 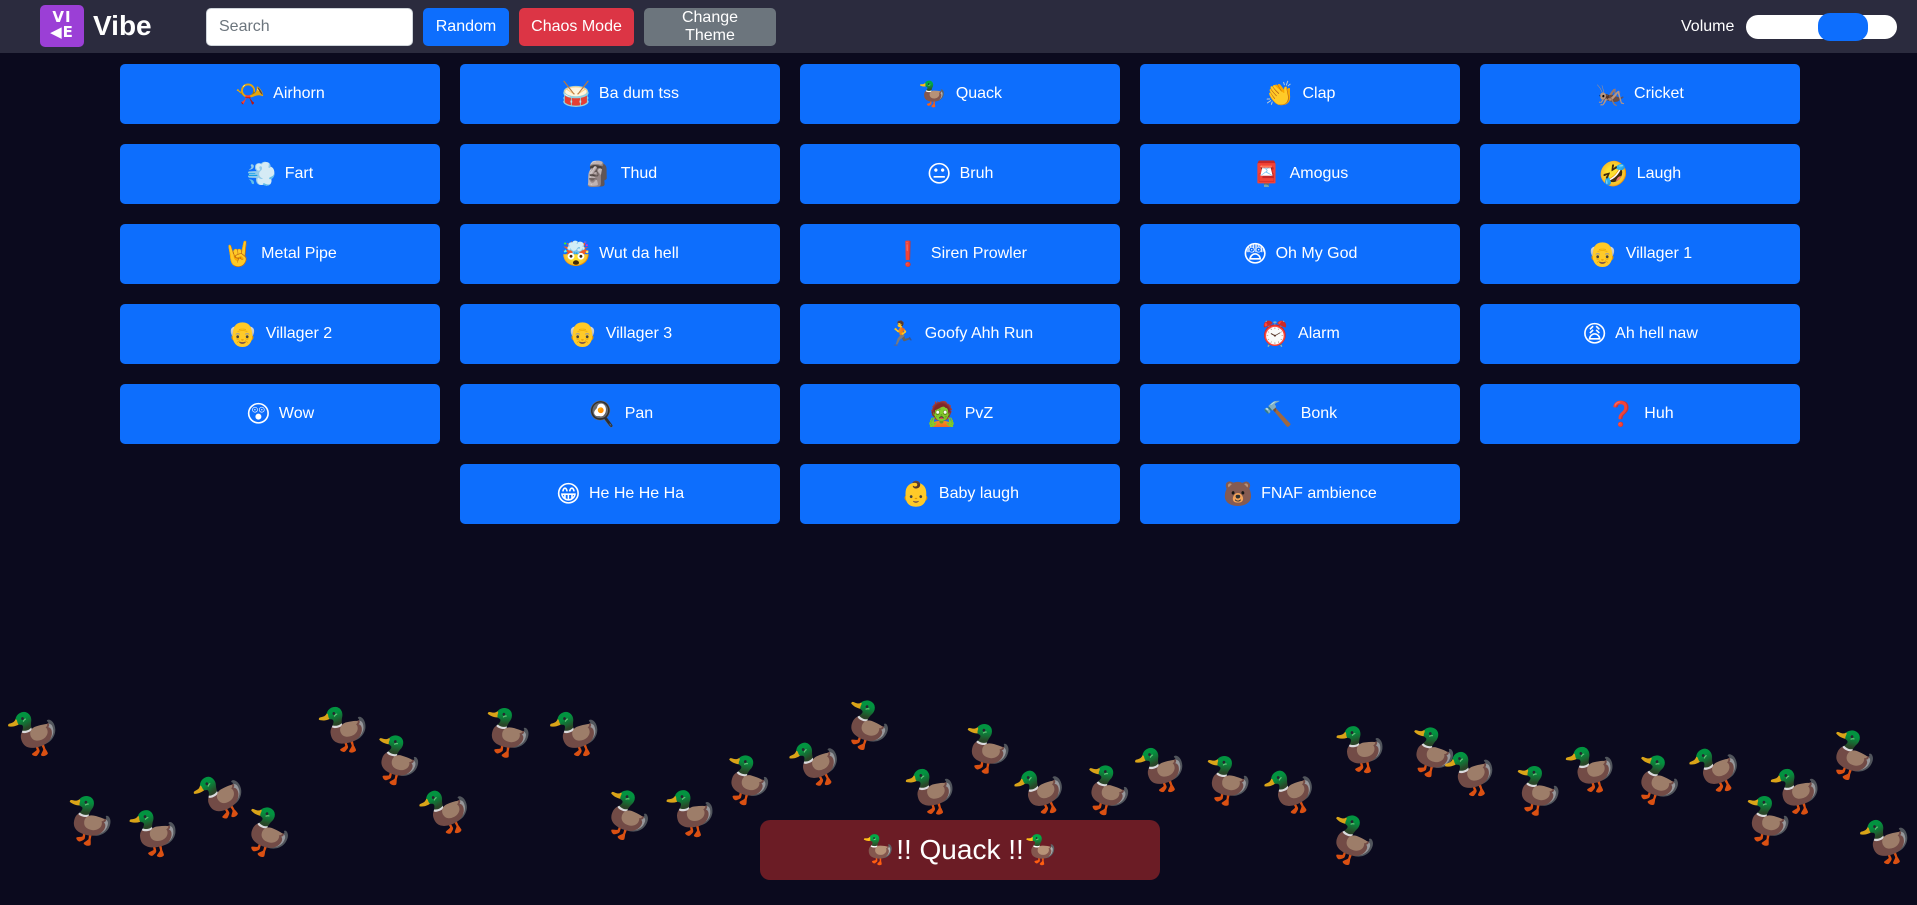 What do you see at coordinates (299, 93) in the screenshot?
I see `sound-label: Airhorn` at bounding box center [299, 93].